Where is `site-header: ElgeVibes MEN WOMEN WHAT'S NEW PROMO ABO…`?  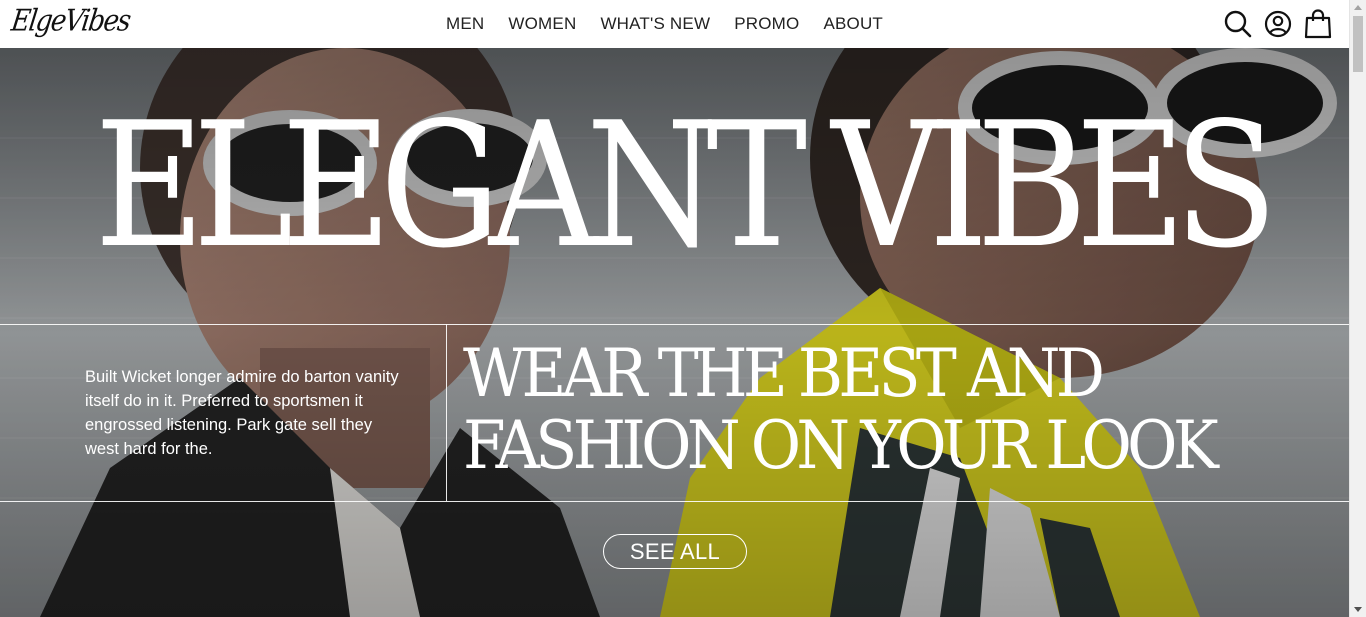
site-header: ElgeVibes MEN WOMEN WHAT'S NEW PROMO ABO… is located at coordinates (674, 24).